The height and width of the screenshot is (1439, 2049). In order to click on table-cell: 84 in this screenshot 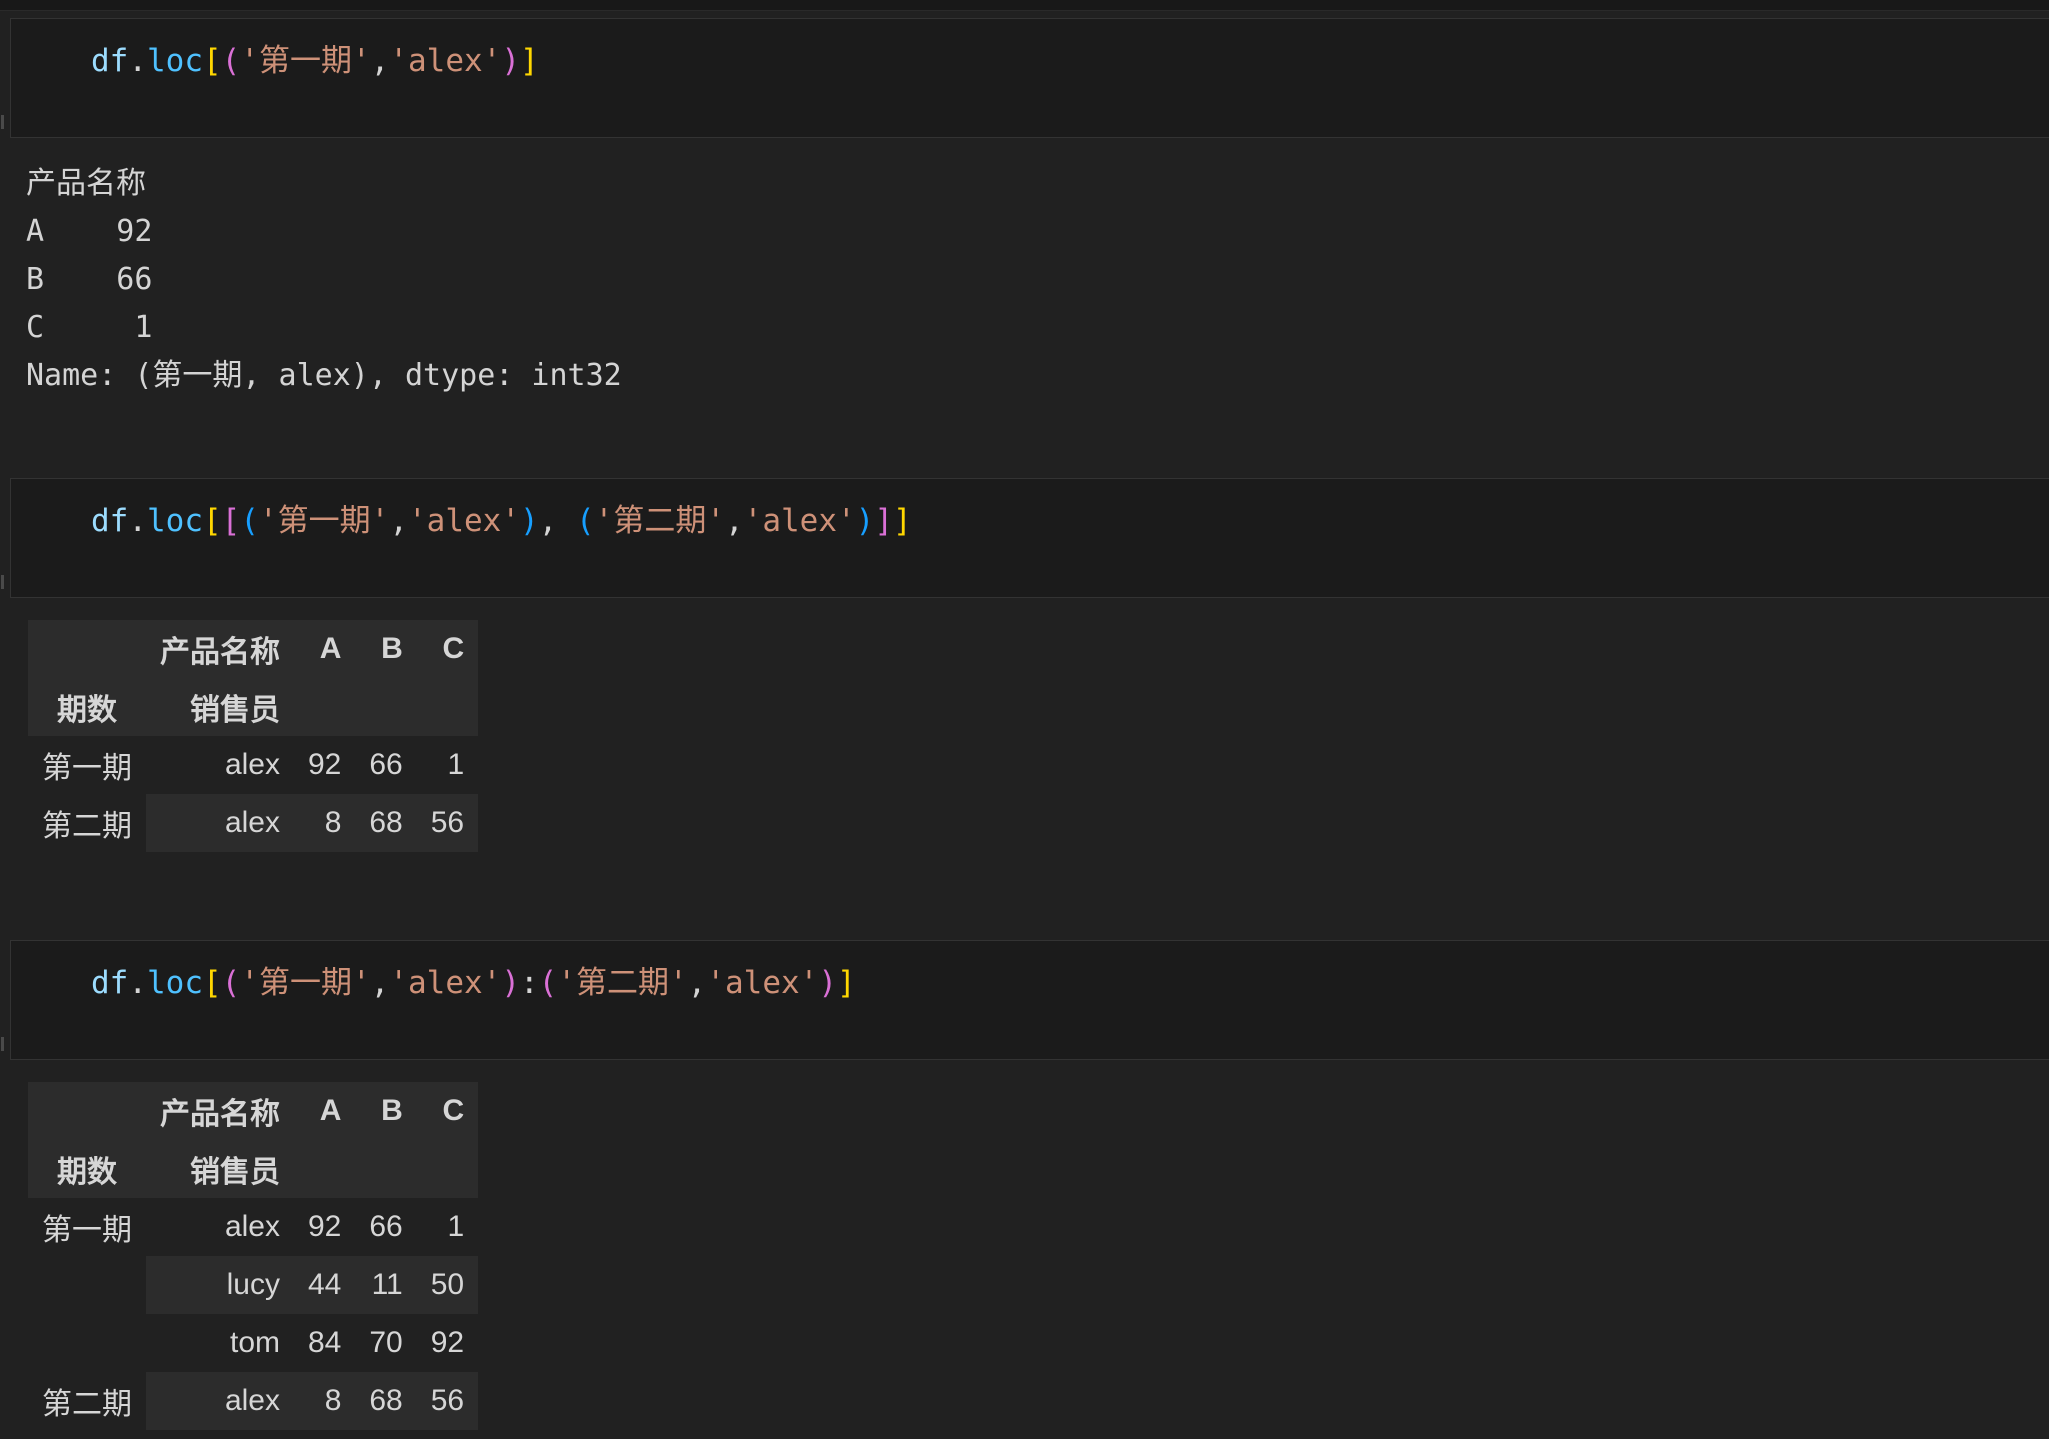, I will do `click(325, 1342)`.